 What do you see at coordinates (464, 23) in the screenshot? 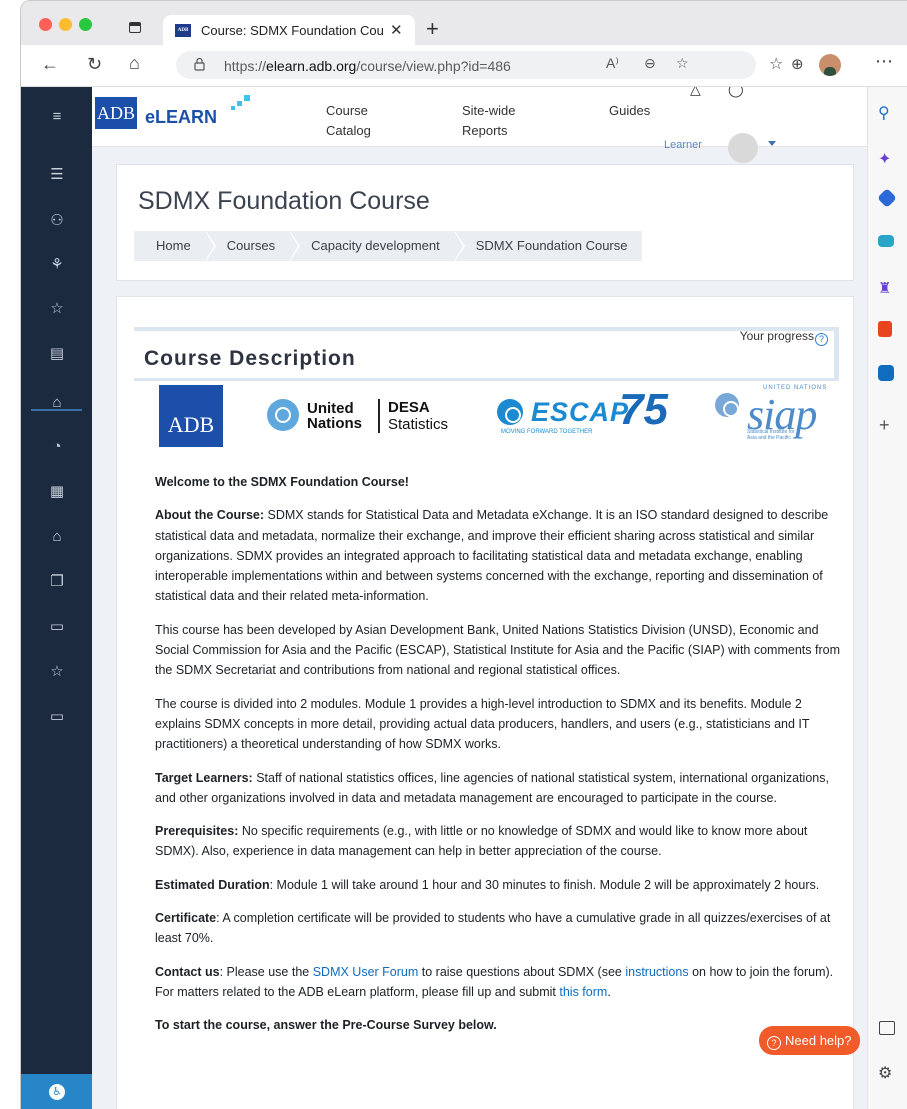
I see `tab-bar: ADB Course: SDMX Foundation Cou ✕ +` at bounding box center [464, 23].